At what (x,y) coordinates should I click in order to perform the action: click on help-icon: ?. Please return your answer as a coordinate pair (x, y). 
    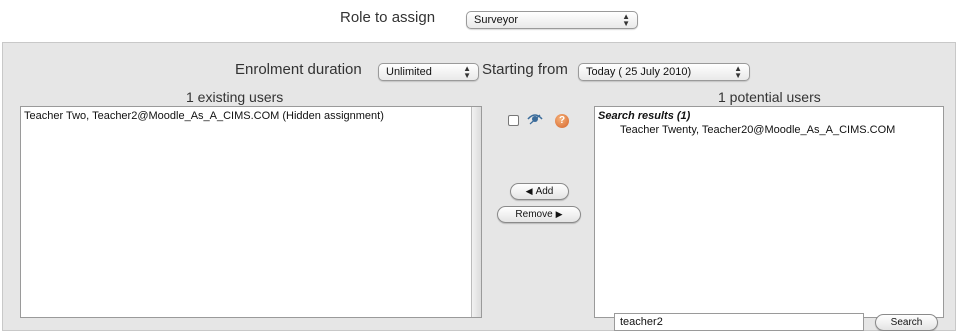
    Looking at the image, I should click on (562, 121).